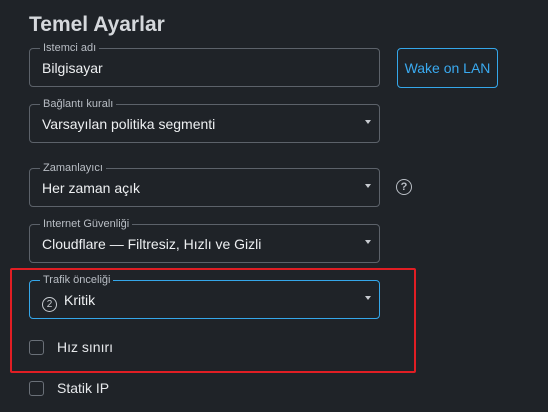 The height and width of the screenshot is (412, 548). Describe the element at coordinates (72, 68) in the screenshot. I see `client-name-value: Bilgisayar` at that location.